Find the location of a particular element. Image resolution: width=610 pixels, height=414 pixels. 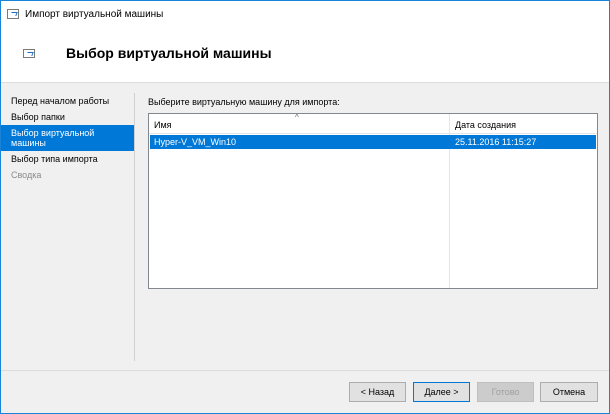

sort-ascending-icon: ^ is located at coordinates (297, 117).